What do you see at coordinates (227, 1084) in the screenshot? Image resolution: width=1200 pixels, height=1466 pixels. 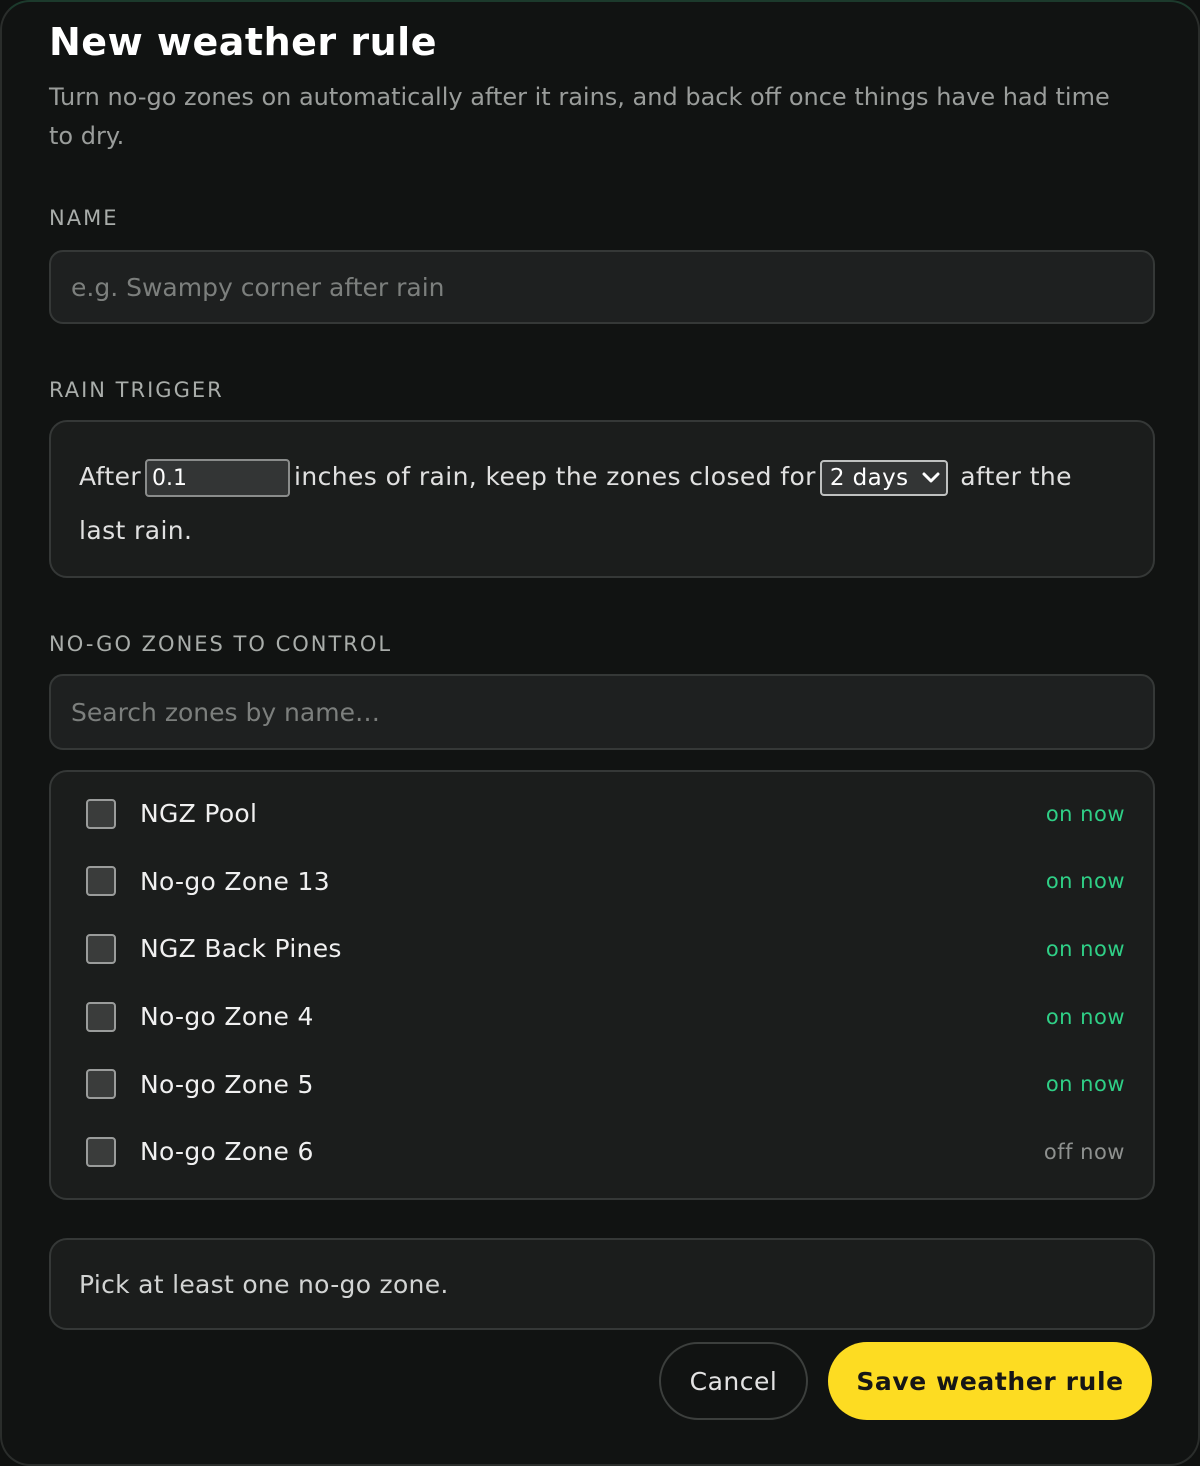 I see `zone-name: No-go Zone 5` at bounding box center [227, 1084].